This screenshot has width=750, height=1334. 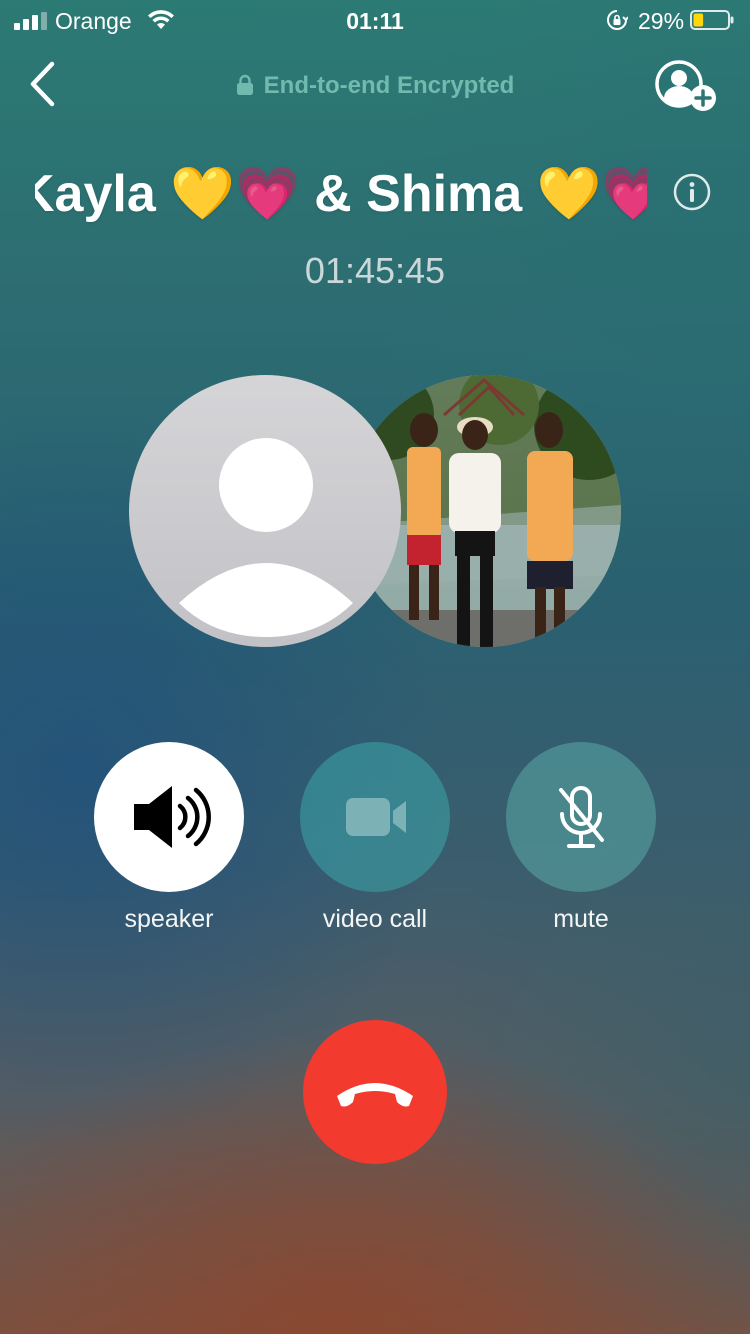 What do you see at coordinates (375, 21) in the screenshot?
I see `status-bar: Orange 01:11 29%` at bounding box center [375, 21].